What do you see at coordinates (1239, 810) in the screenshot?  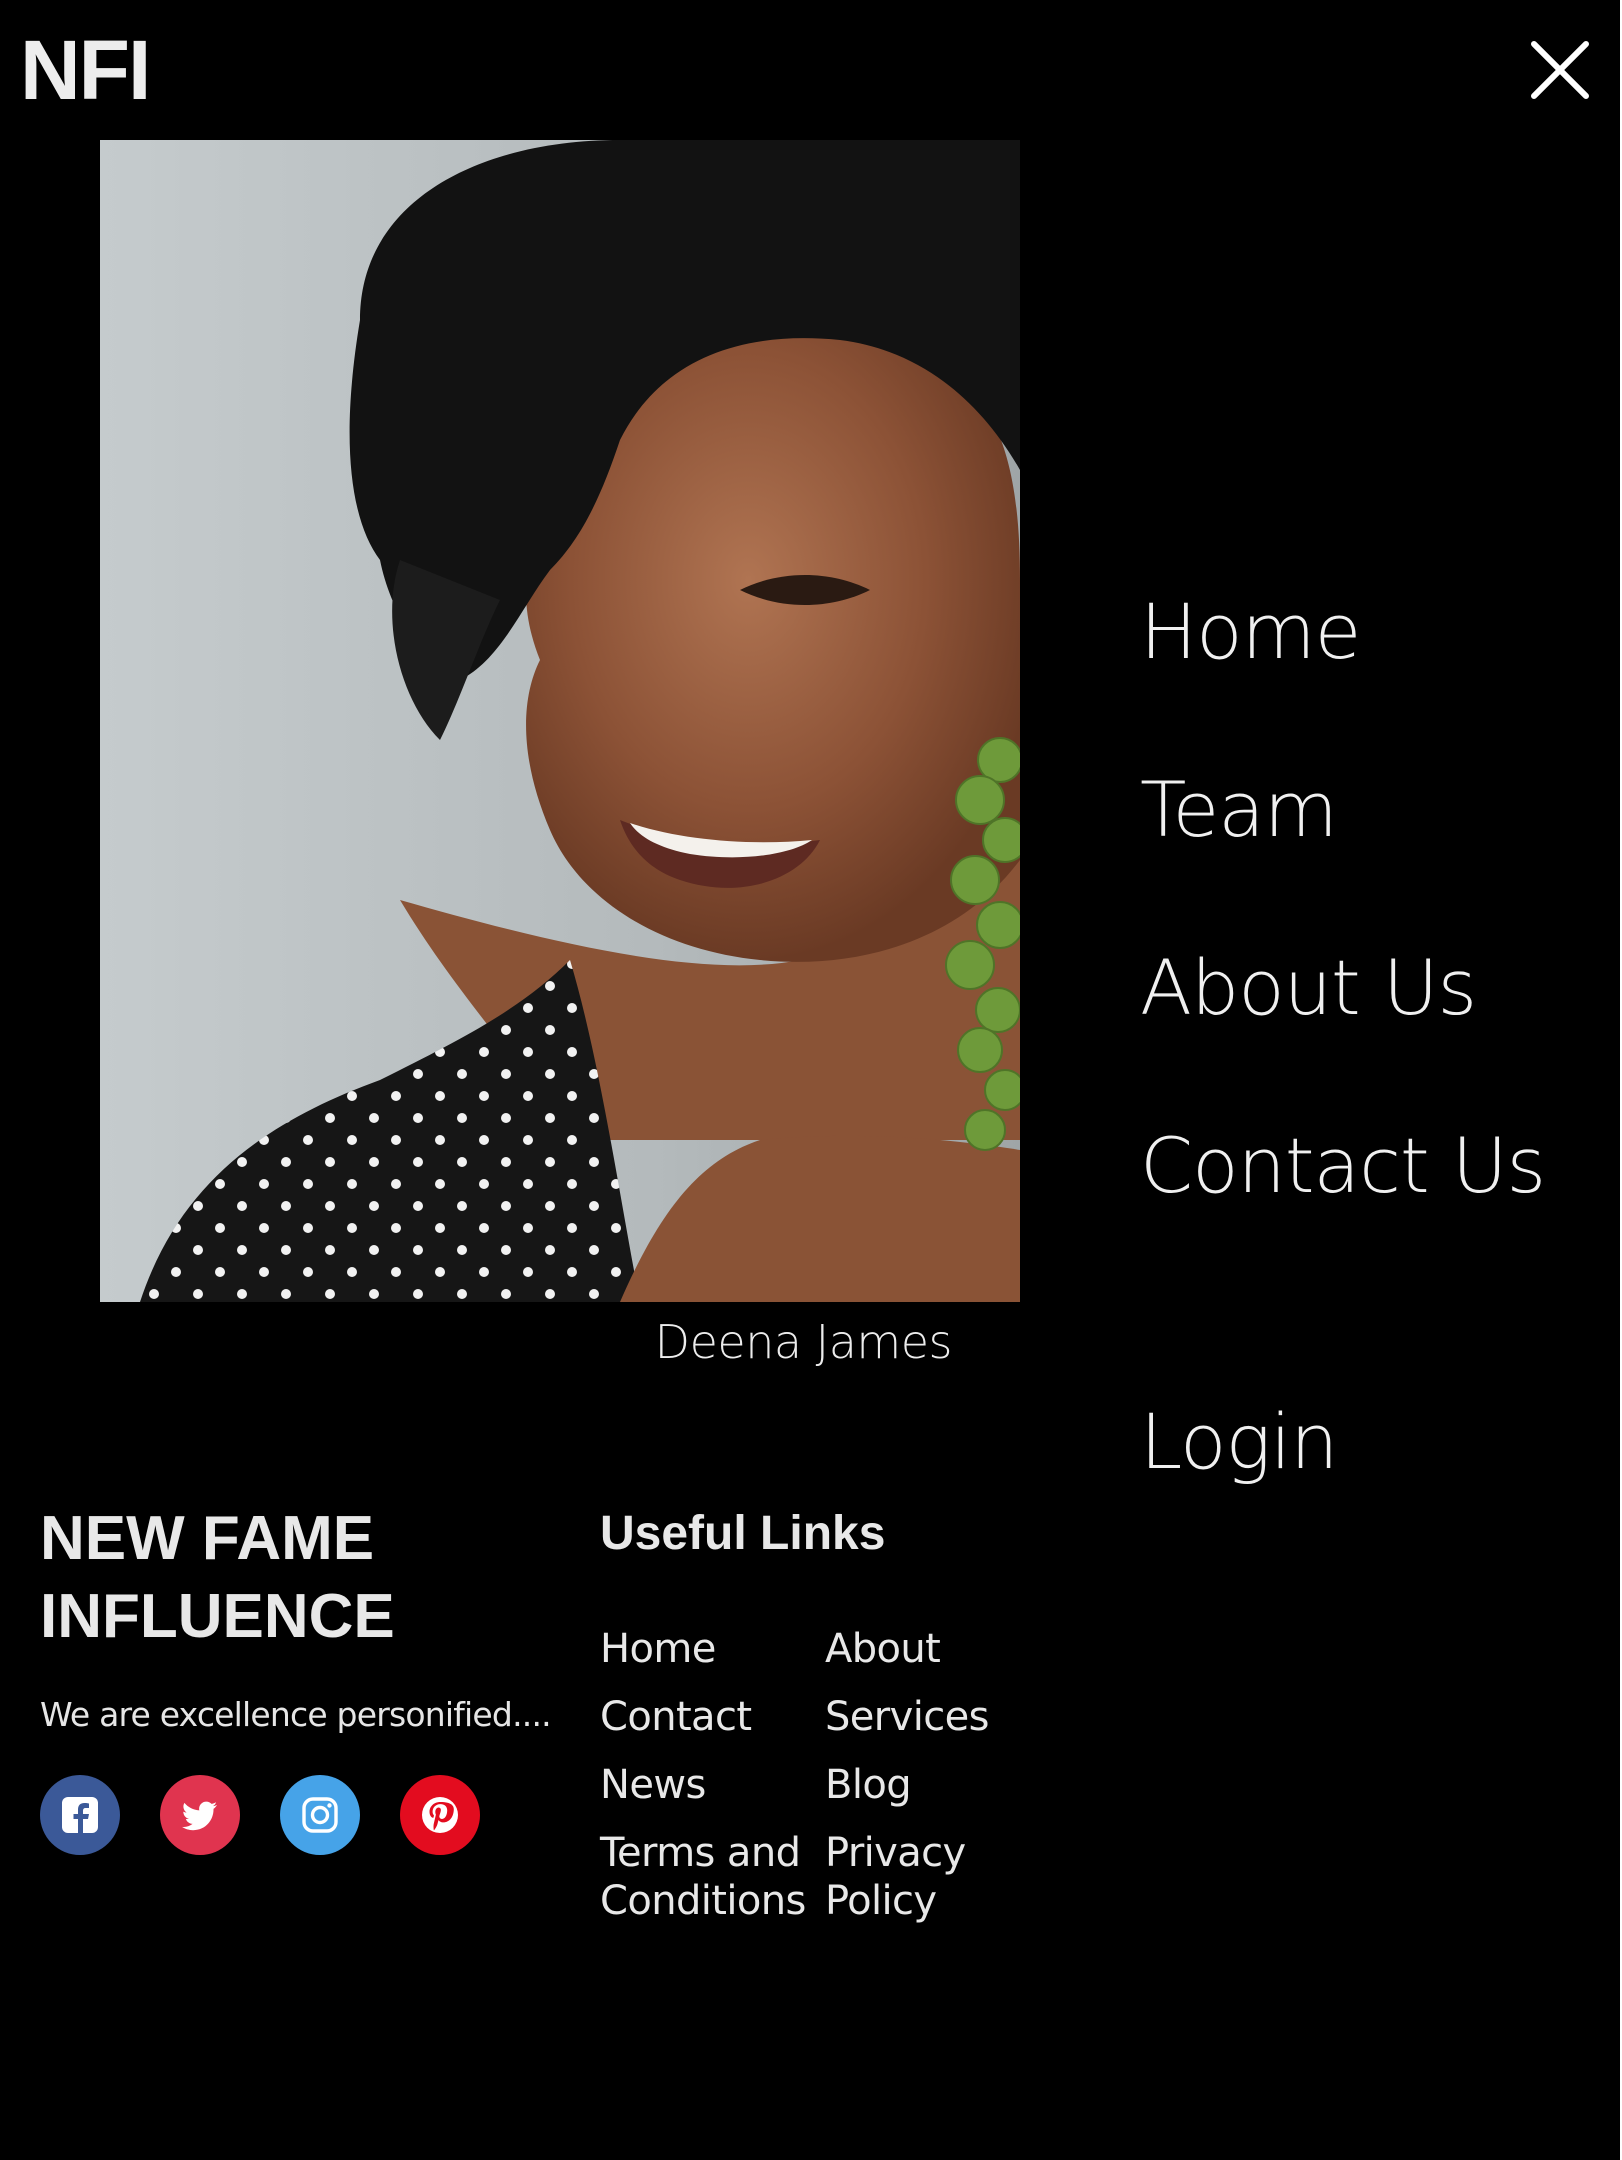 I see `menu-item-team: Team` at bounding box center [1239, 810].